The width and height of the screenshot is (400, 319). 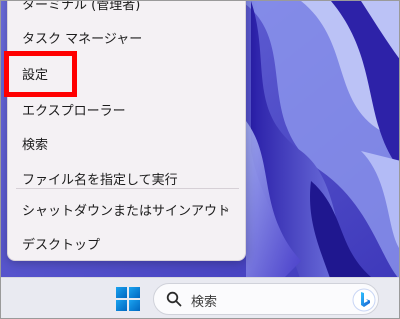 I want to click on start-button, so click(x=128, y=299).